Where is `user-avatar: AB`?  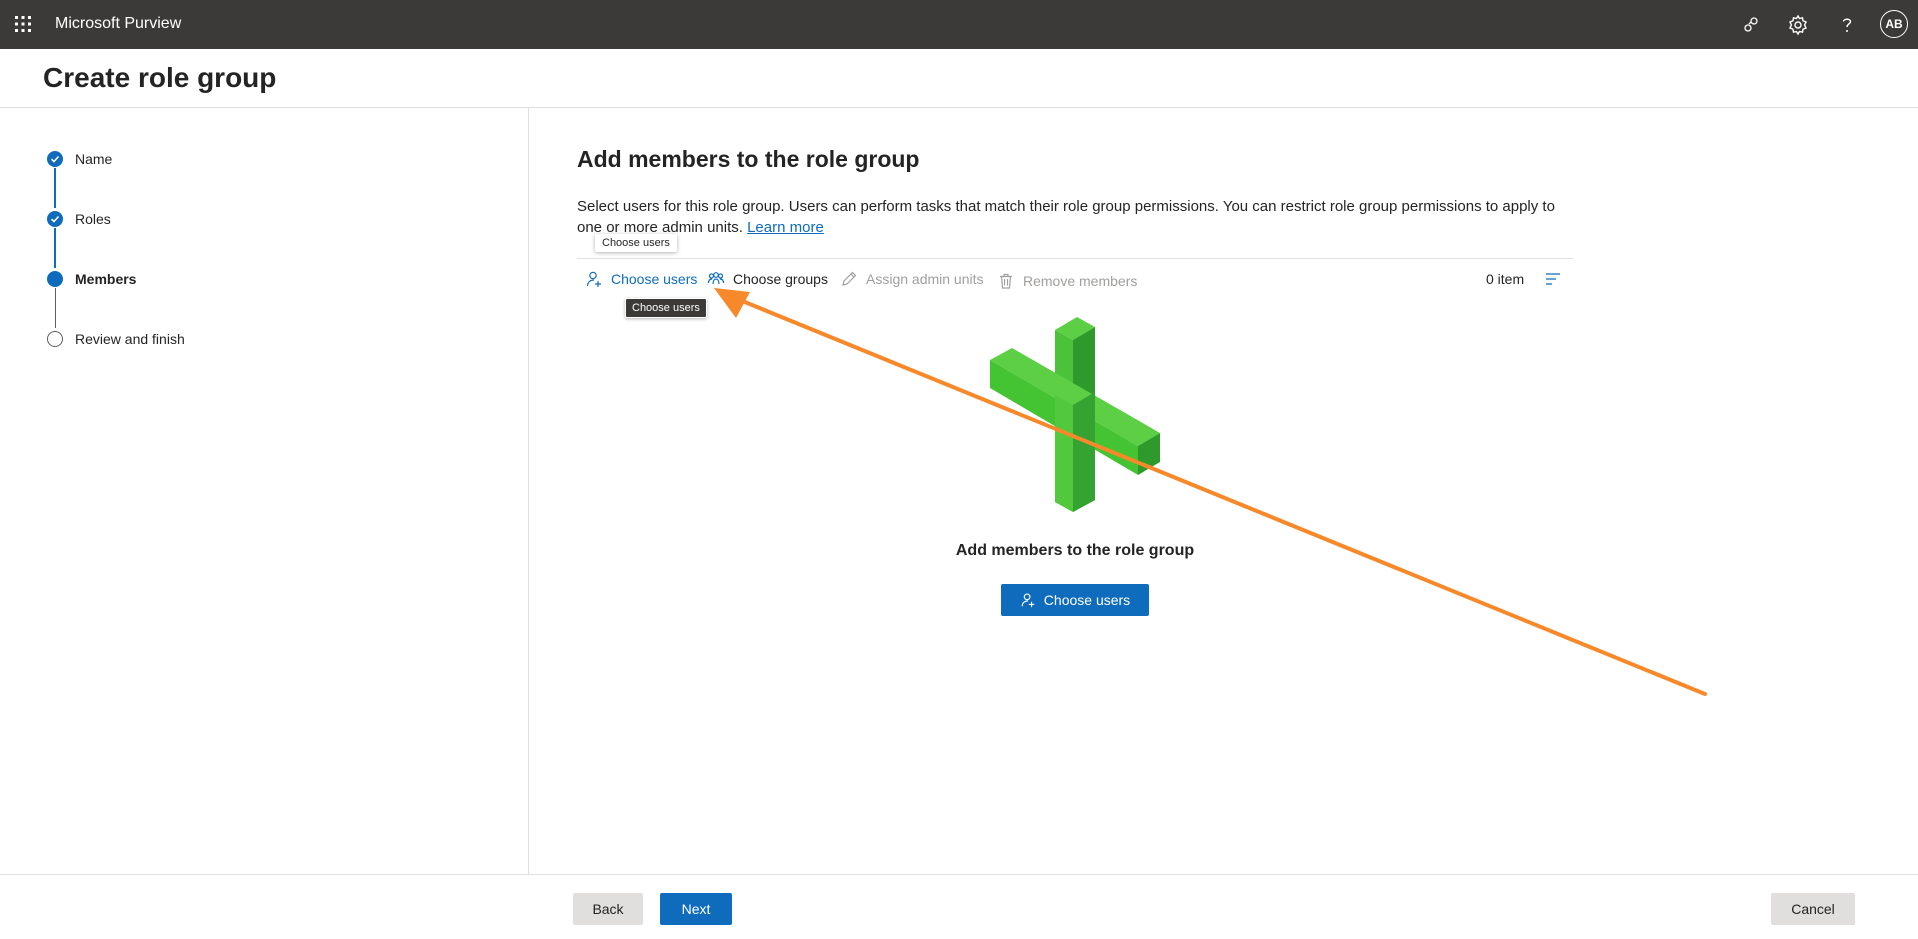
user-avatar: AB is located at coordinates (1894, 24).